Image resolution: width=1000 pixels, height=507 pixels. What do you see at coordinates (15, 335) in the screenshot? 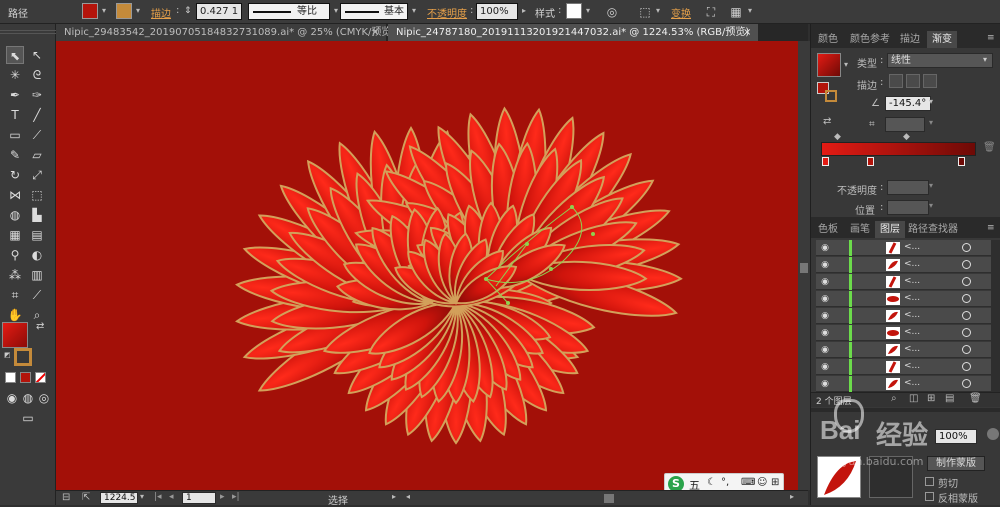
I see `fill-color-box` at bounding box center [15, 335].